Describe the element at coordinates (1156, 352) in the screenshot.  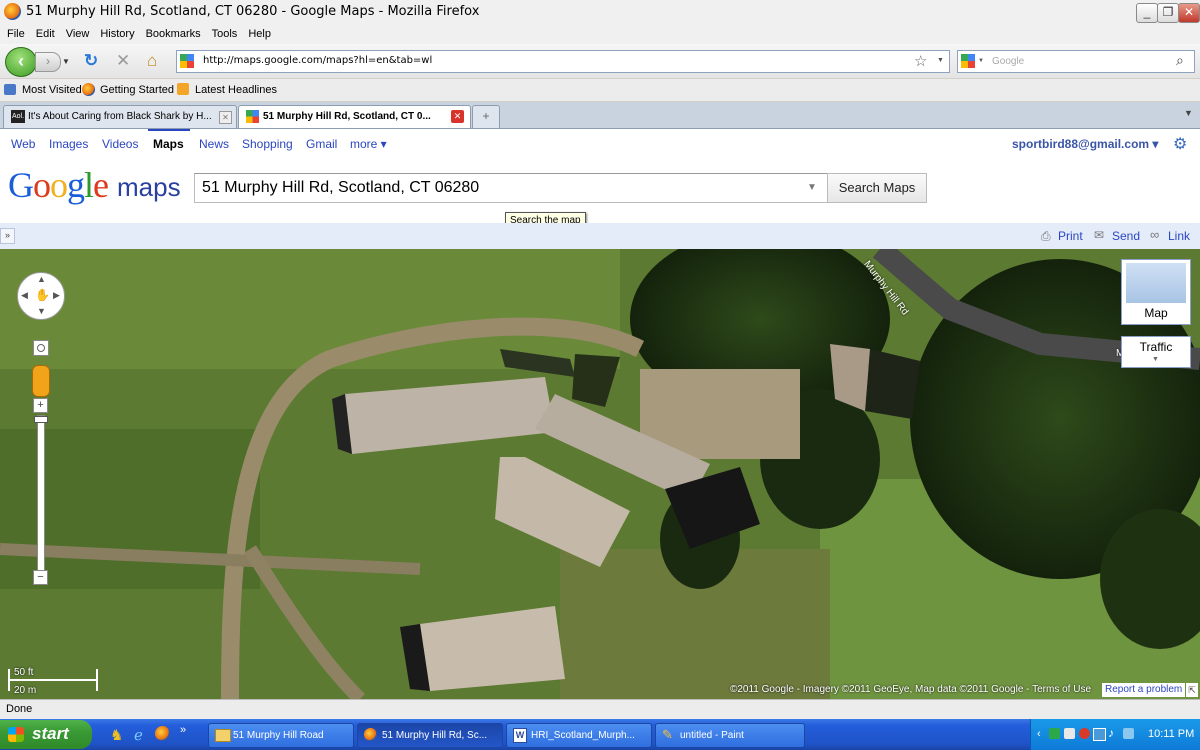
I see `traffic-button: Traffic ▼` at that location.